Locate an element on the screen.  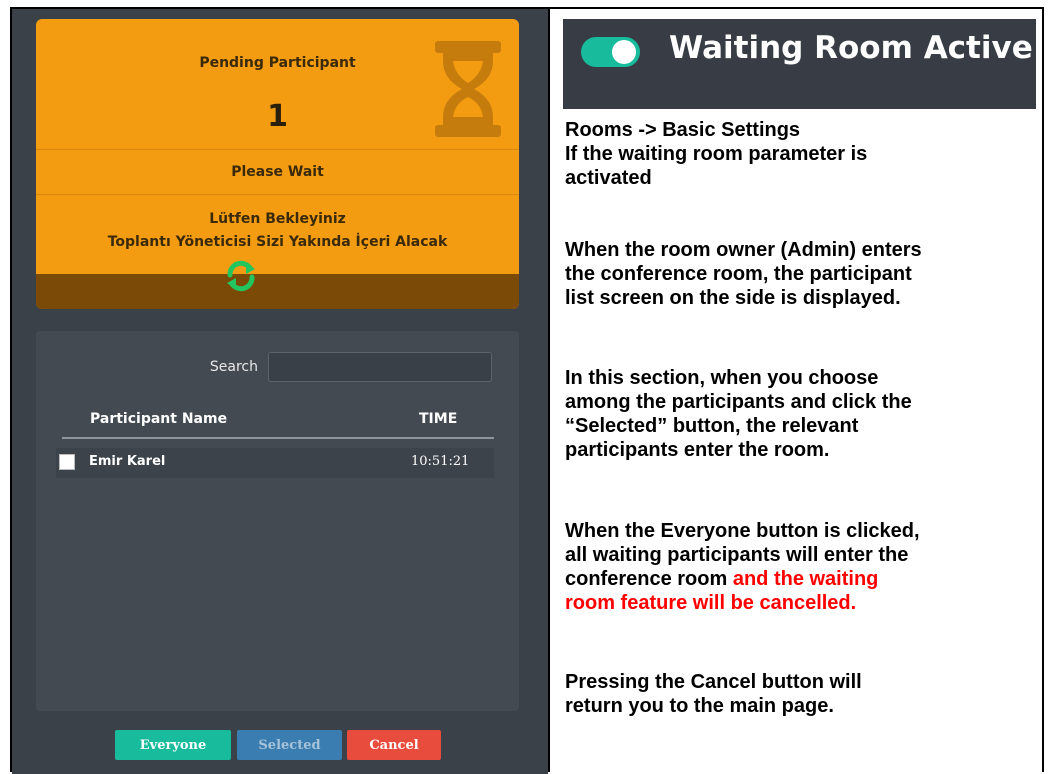
search-input is located at coordinates (380, 367).